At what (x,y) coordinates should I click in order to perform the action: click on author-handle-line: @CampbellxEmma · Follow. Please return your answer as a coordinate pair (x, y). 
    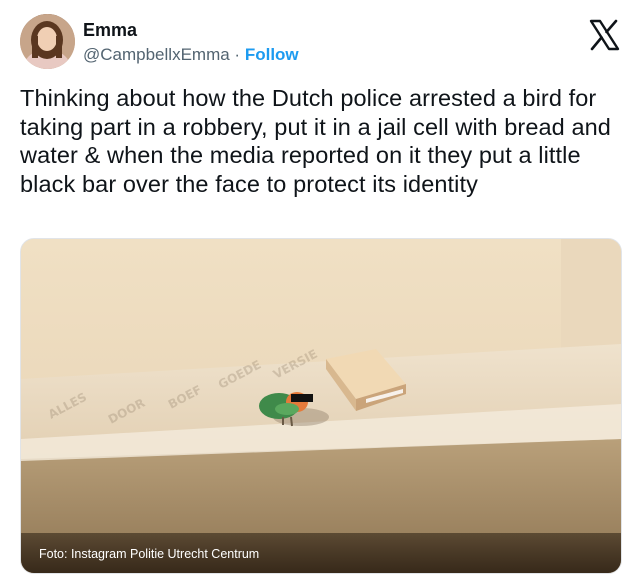
    Looking at the image, I should click on (191, 55).